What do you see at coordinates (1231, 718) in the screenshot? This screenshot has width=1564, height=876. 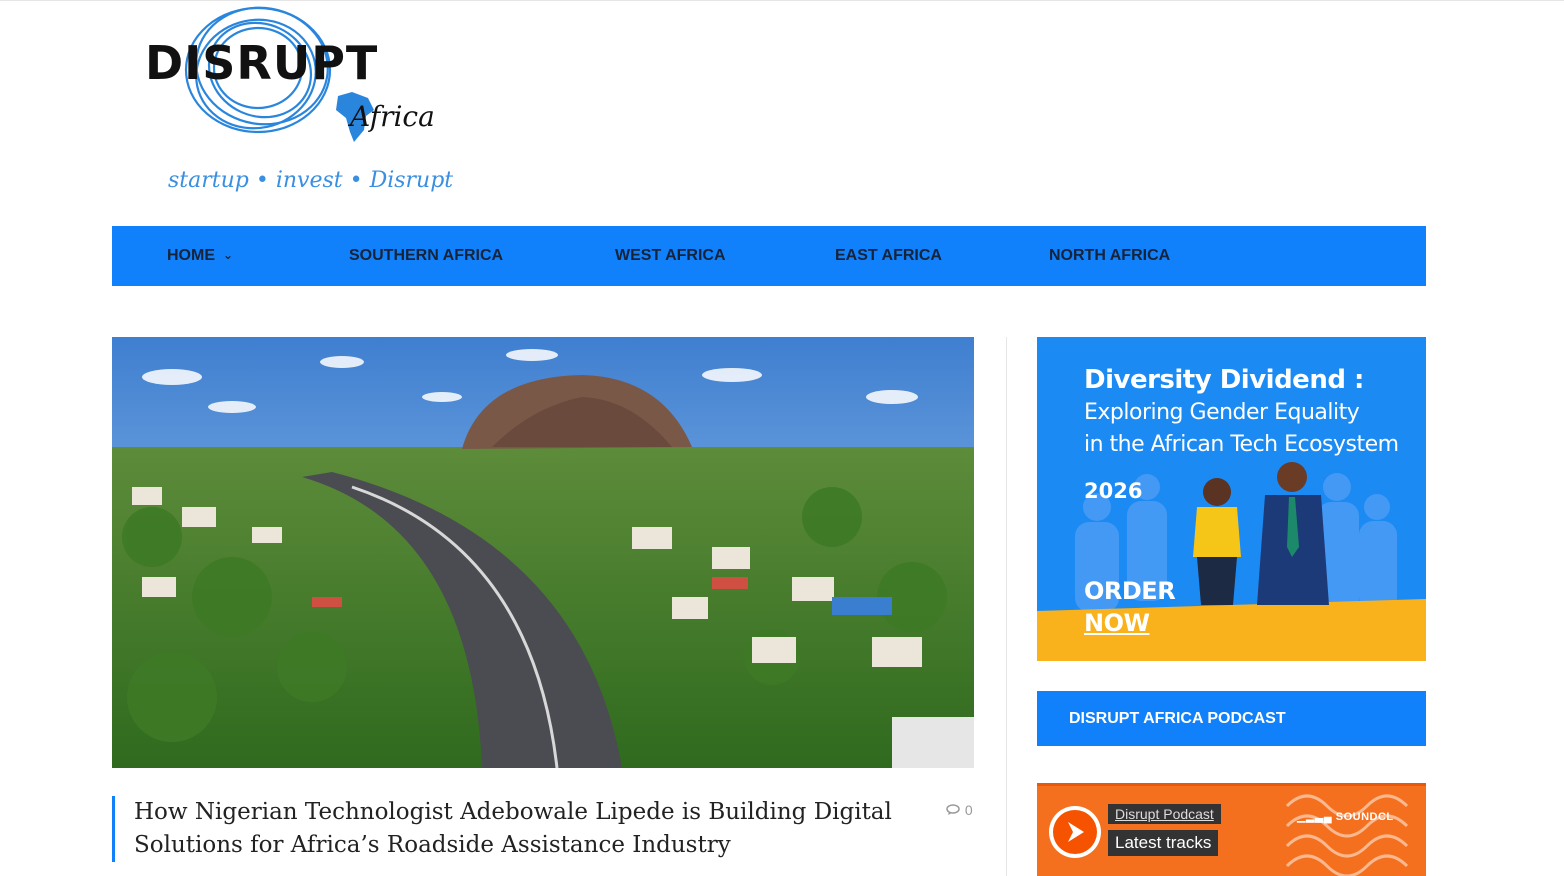 I see `podcast-widget-heading: DISRUPT AFRICA PODCAST` at bounding box center [1231, 718].